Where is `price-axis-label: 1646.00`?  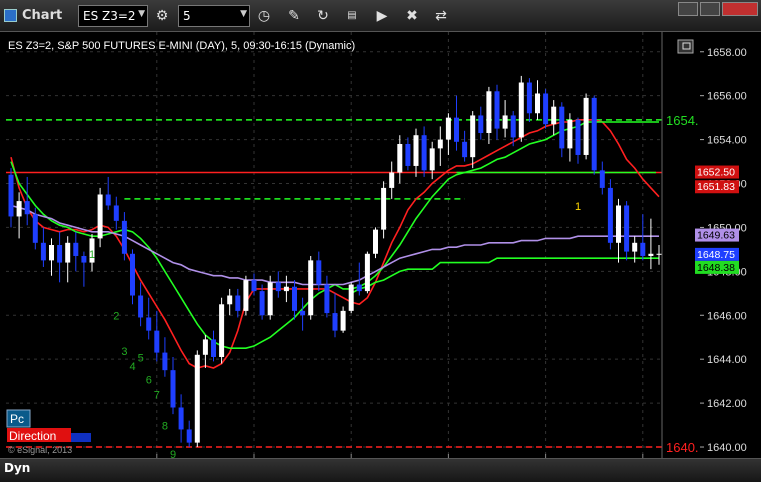 price-axis-label: 1646.00 is located at coordinates (727, 316).